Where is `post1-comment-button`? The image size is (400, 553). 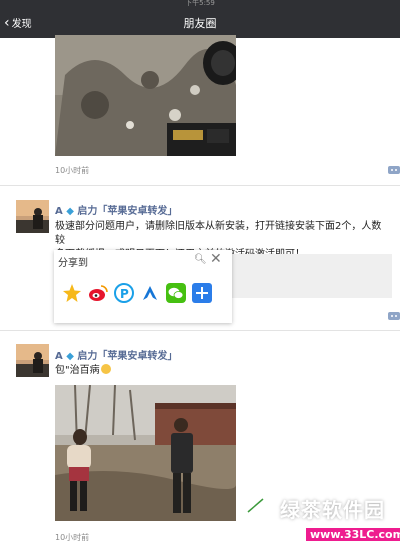 post1-comment-button is located at coordinates (394, 170).